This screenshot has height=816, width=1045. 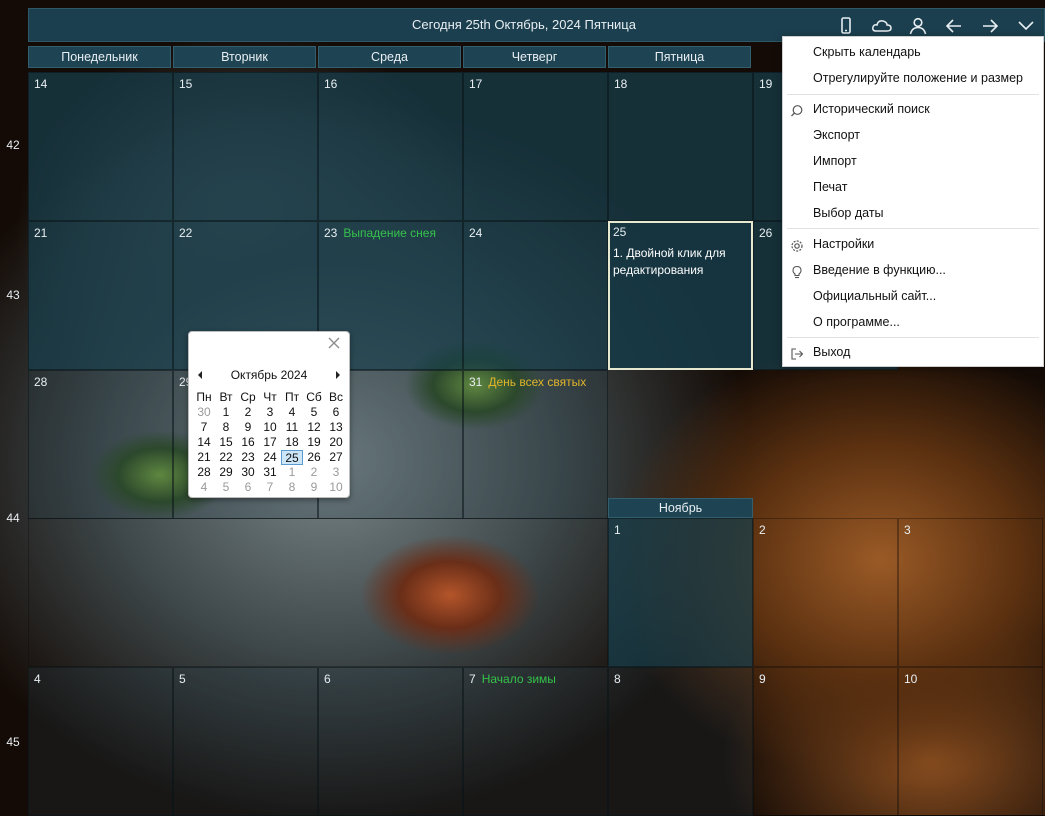 What do you see at coordinates (269, 375) in the screenshot?
I see `picker-month-title: Октябрь 2024` at bounding box center [269, 375].